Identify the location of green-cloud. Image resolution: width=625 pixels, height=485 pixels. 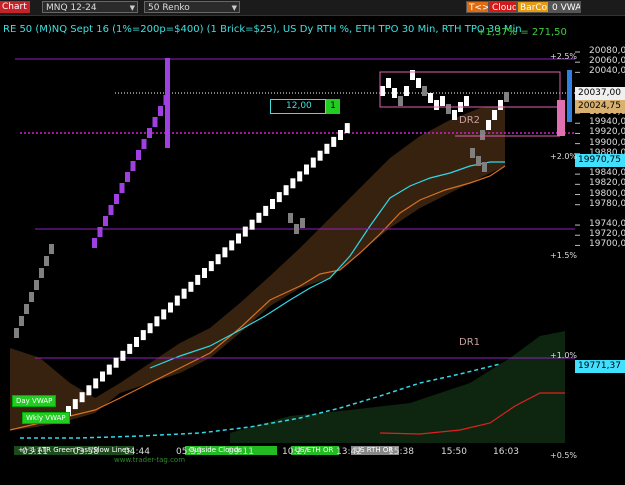
(397, 387).